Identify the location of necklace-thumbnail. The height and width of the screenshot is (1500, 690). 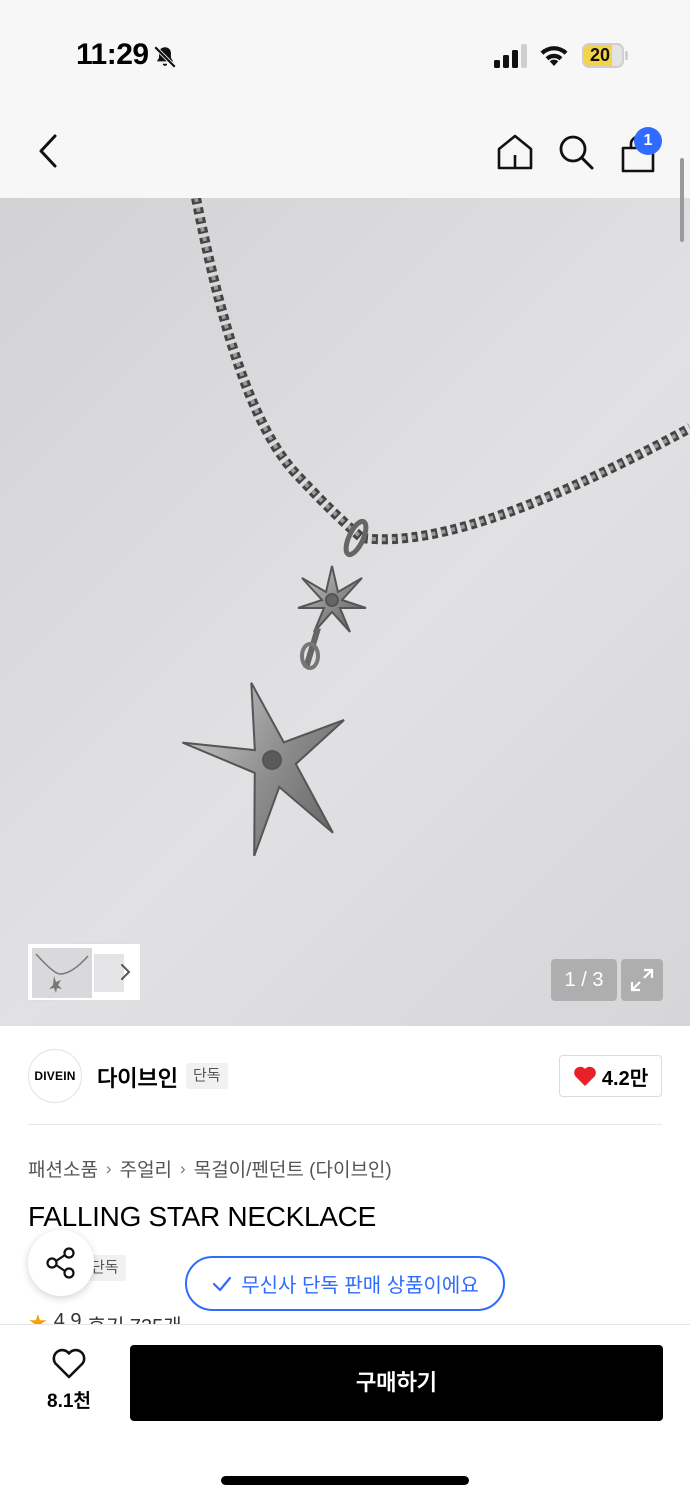
(62, 973).